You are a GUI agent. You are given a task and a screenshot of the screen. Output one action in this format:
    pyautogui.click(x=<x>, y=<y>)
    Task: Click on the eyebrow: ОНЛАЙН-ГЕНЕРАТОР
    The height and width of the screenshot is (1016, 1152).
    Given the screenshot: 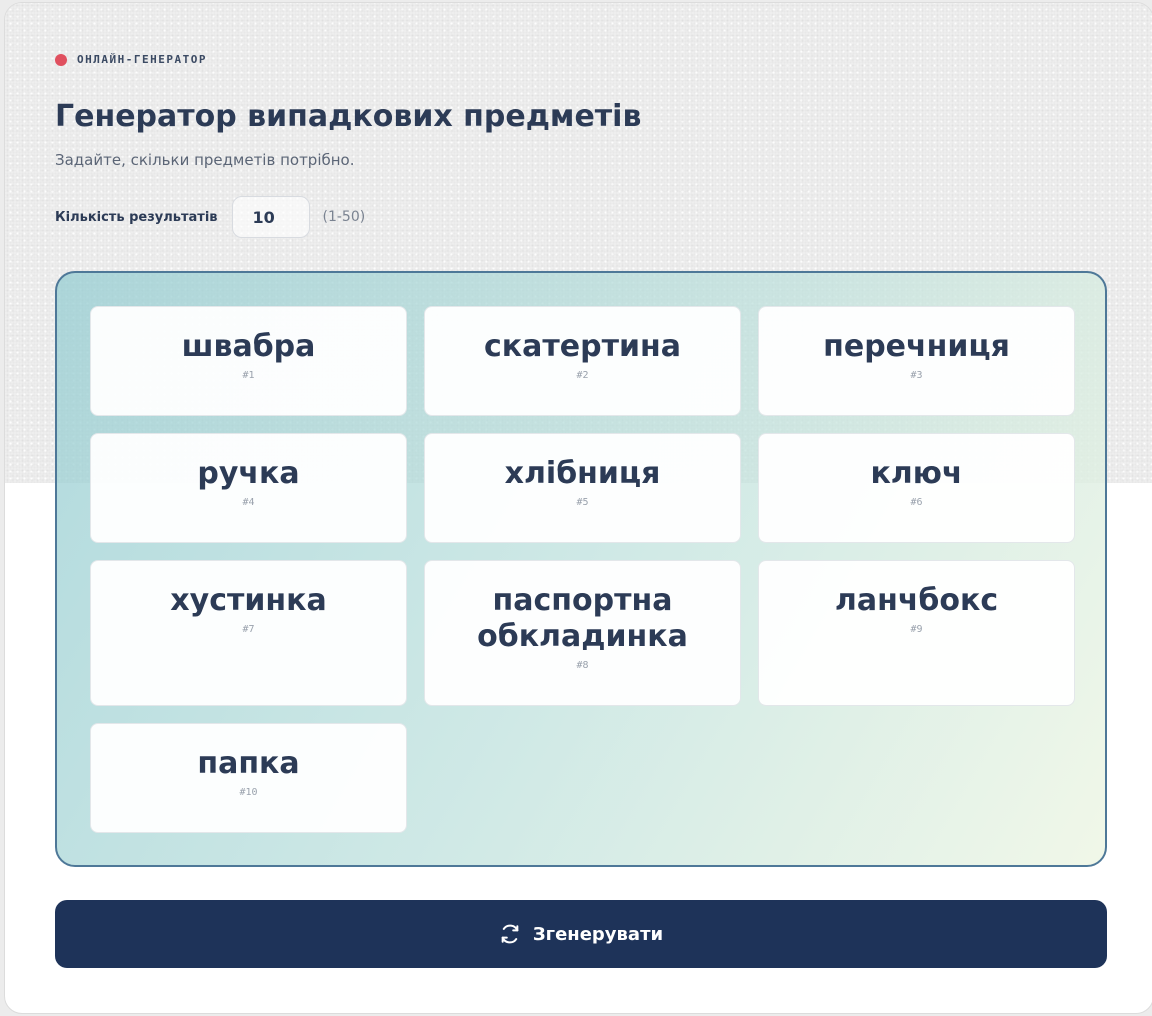 What is the action you would take?
    pyautogui.click(x=131, y=59)
    